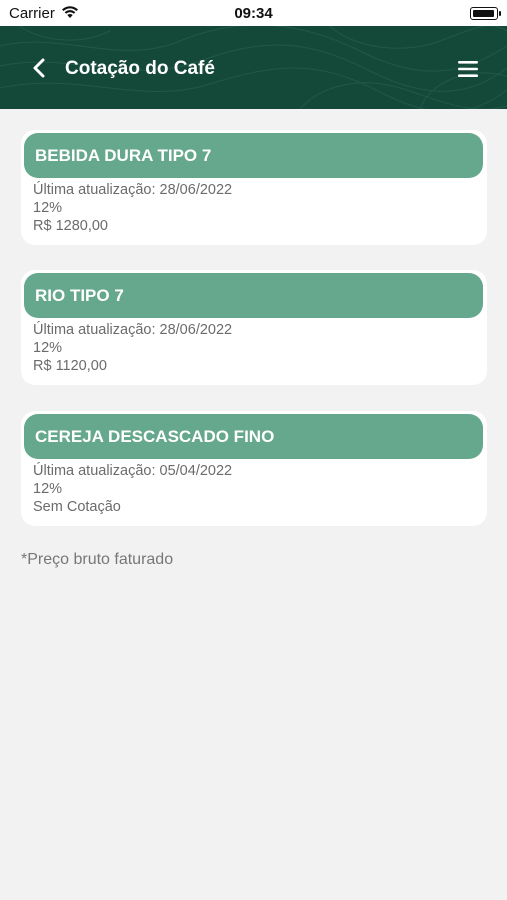  Describe the element at coordinates (77, 507) in the screenshot. I see `card-price: Sem Cotação` at that location.